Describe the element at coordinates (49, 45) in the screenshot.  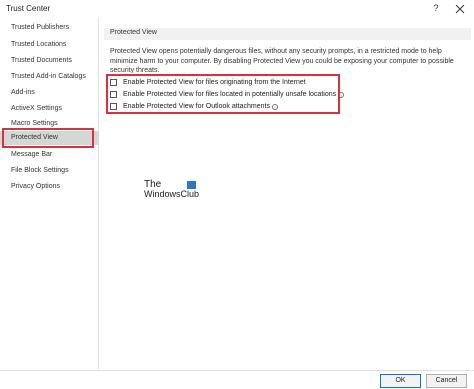
I see `sidebar-item-trusted-locations: Trusted Locations` at that location.